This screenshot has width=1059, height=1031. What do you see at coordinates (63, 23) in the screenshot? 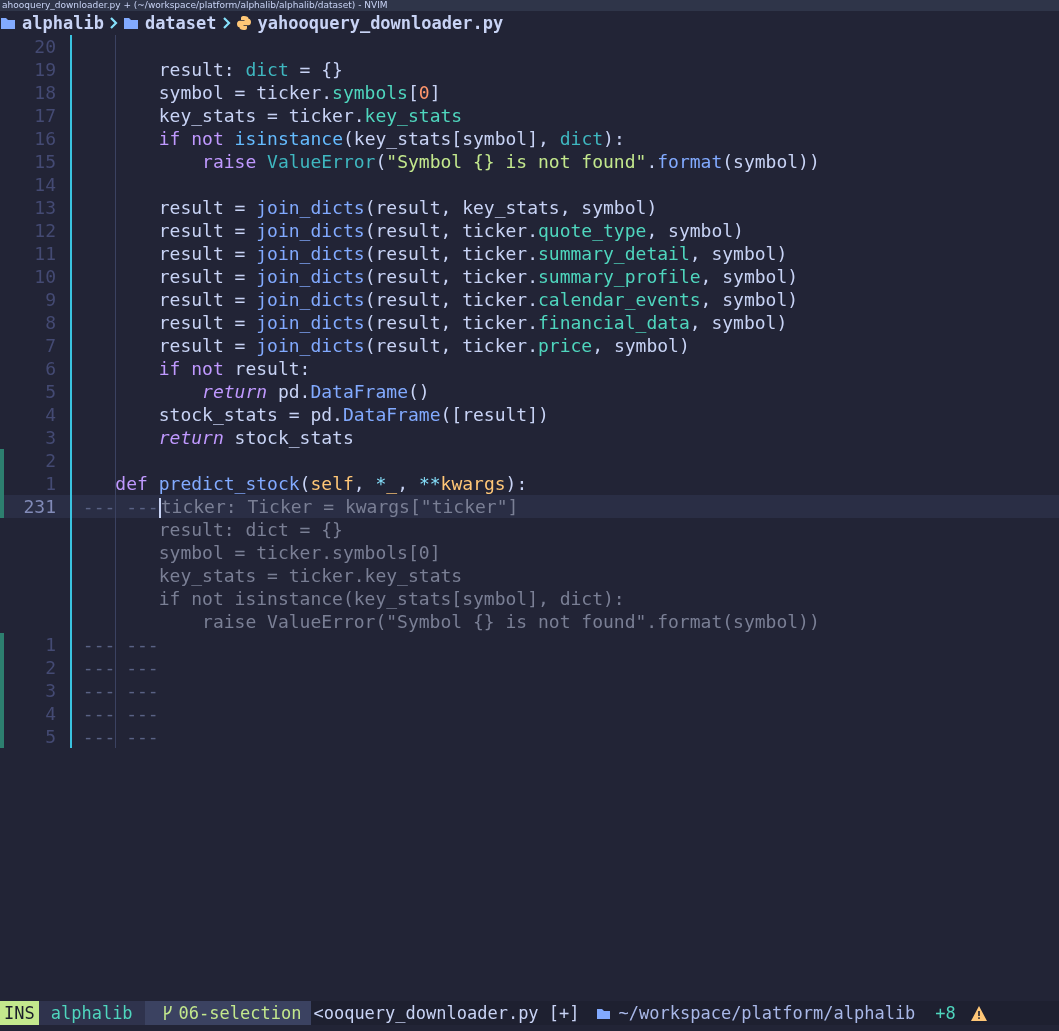
I see `breadcrumb-item: alphalib` at bounding box center [63, 23].